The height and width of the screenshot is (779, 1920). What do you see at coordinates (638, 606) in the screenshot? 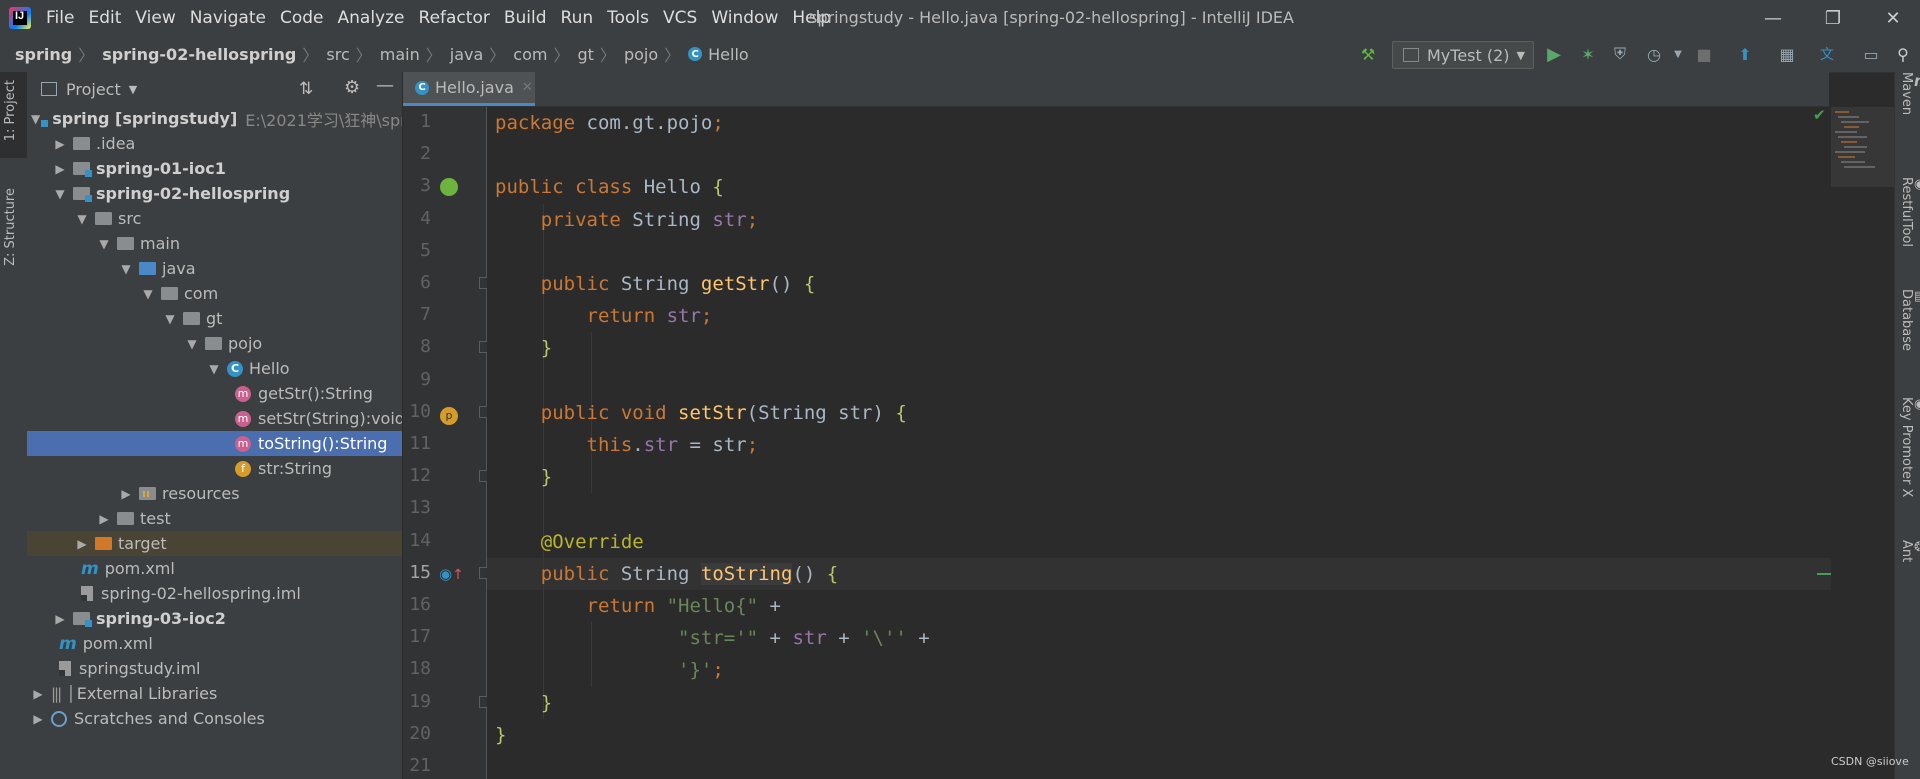
I see `code-line: return "Hello{" +` at bounding box center [638, 606].